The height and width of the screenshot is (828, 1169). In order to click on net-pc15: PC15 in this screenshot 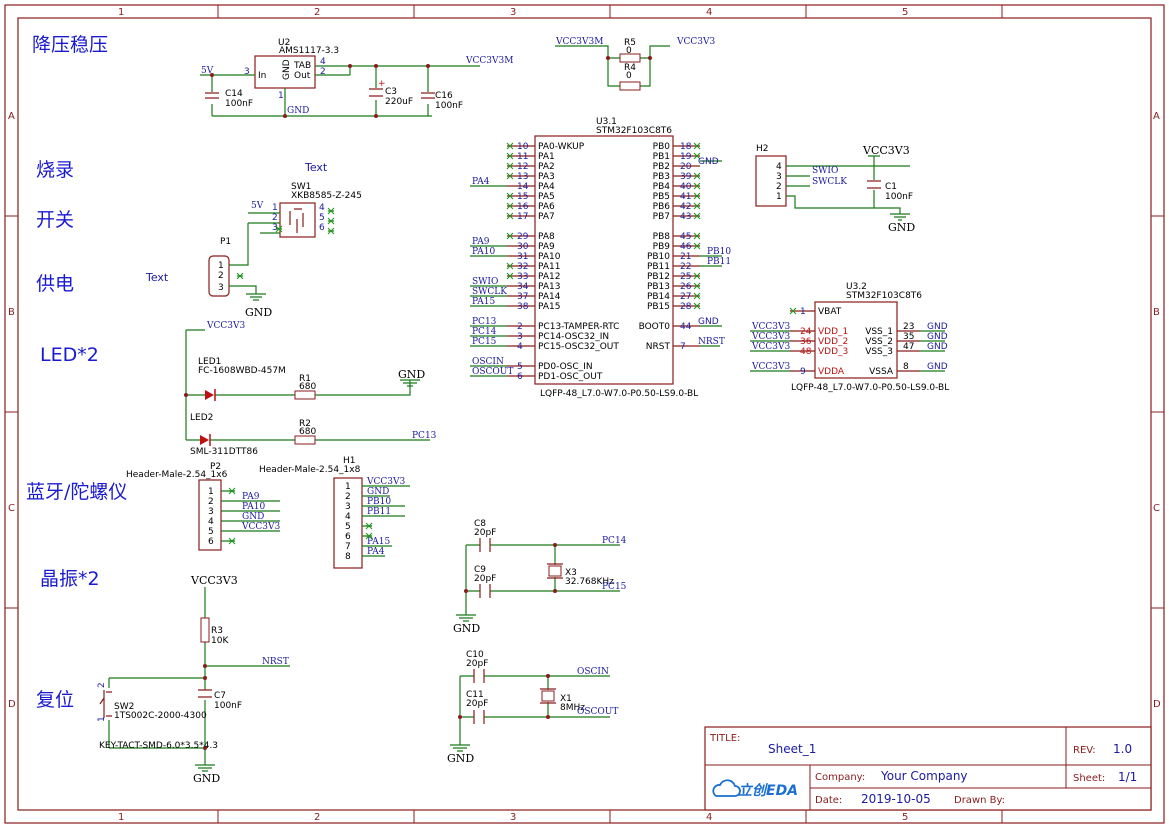, I will do `click(614, 587)`.